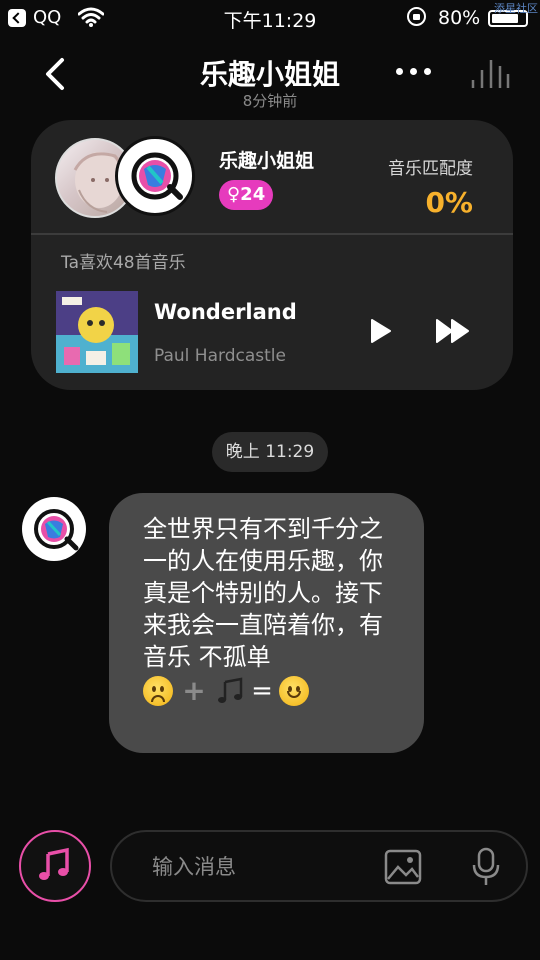  What do you see at coordinates (449, 202) in the screenshot?
I see `match-value: 0%` at bounding box center [449, 202].